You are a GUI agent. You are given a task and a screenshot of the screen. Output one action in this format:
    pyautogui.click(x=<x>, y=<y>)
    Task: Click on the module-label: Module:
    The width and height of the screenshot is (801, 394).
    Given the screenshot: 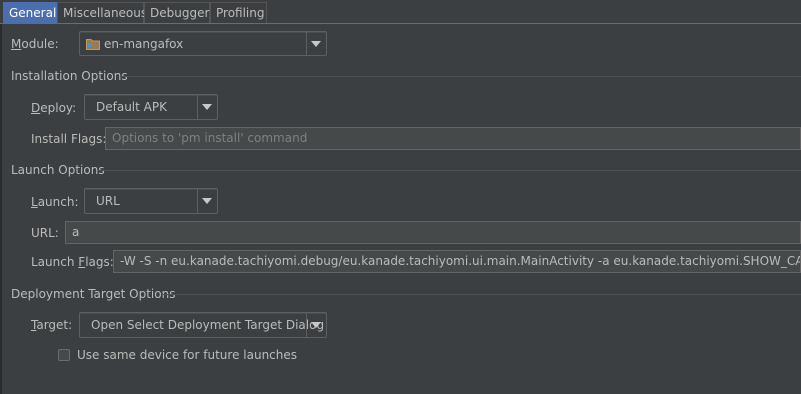 What is the action you would take?
    pyautogui.click(x=35, y=44)
    